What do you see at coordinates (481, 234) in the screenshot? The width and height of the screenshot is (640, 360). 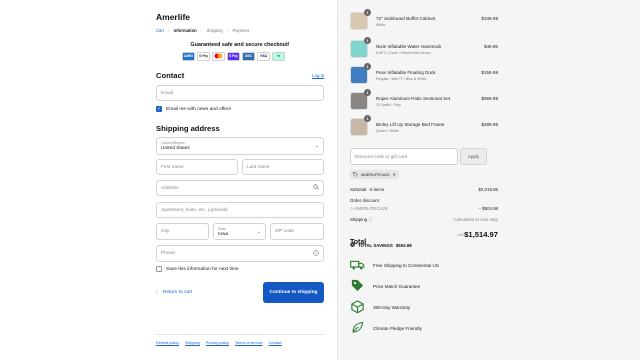 I see `total-value: $1,514.97` at bounding box center [481, 234].